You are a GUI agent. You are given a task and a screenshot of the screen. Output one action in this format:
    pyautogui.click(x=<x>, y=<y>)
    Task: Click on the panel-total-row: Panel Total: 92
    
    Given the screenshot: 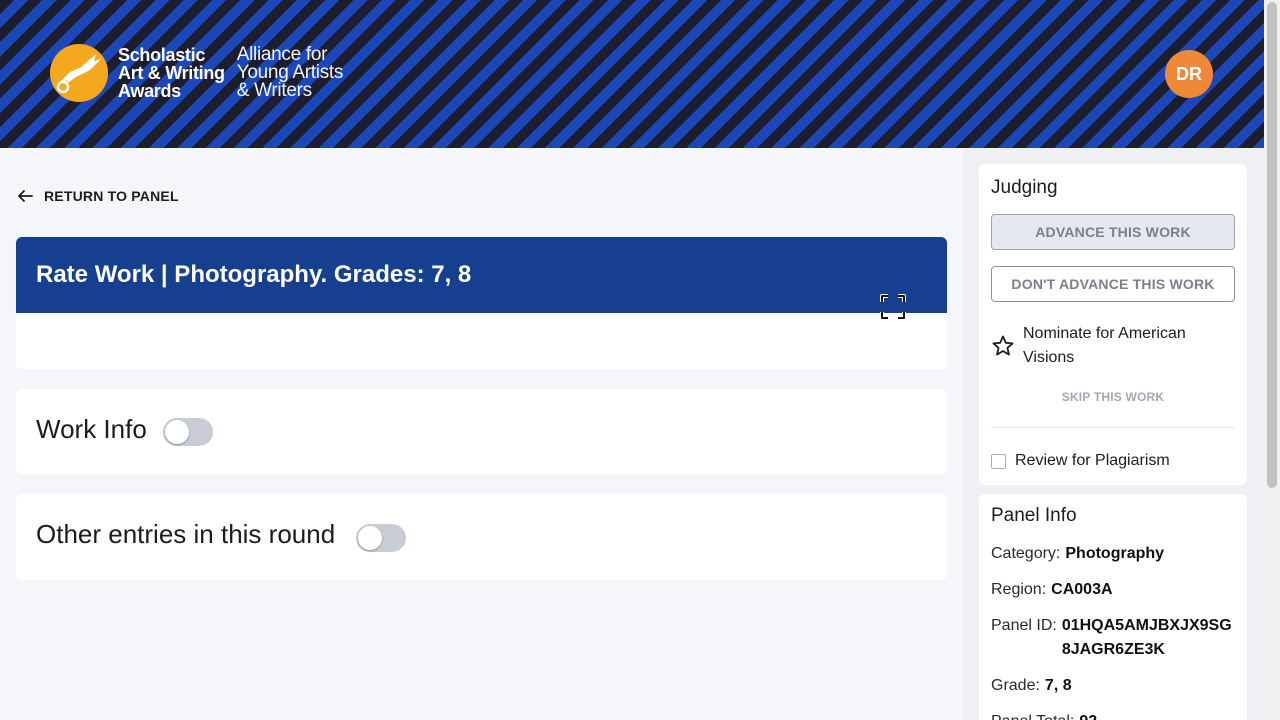 What is the action you would take?
    pyautogui.click(x=1044, y=715)
    